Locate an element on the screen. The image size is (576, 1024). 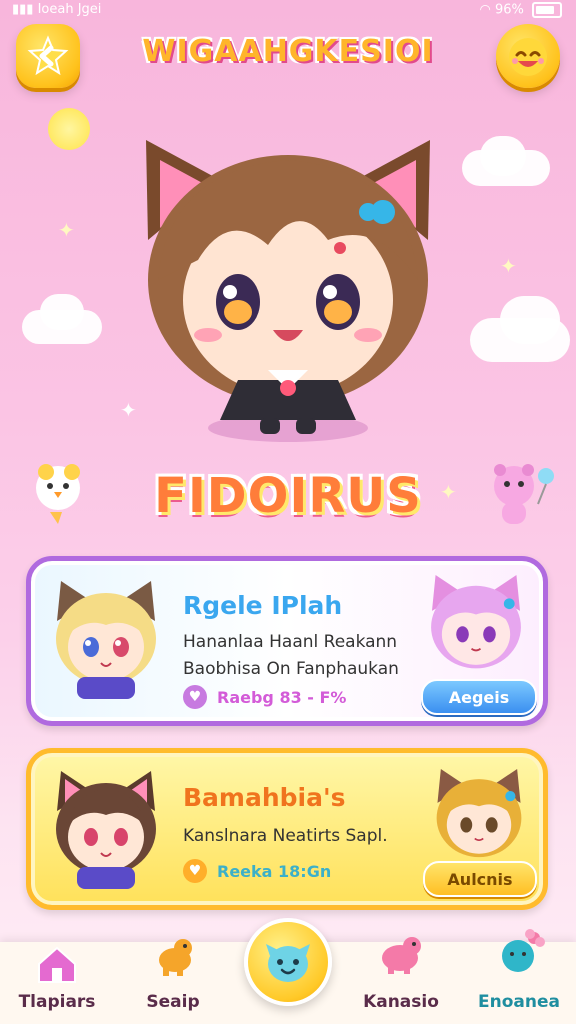
house-icon is located at coordinates (57, 964).